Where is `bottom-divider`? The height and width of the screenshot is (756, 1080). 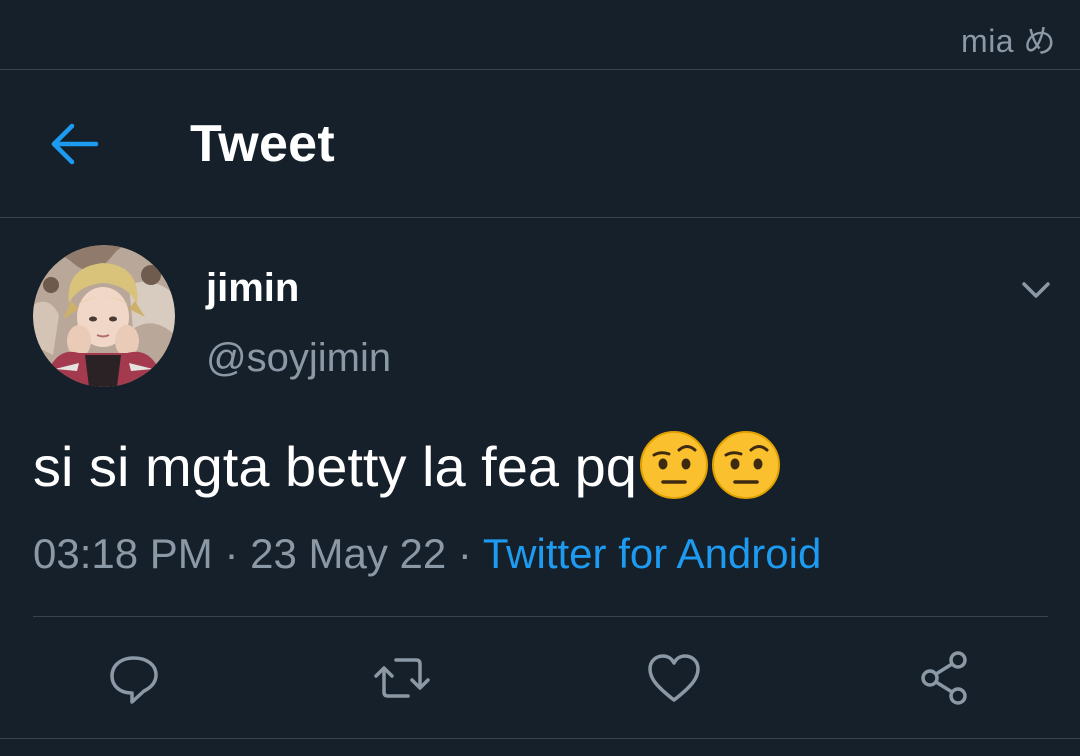 bottom-divider is located at coordinates (540, 738).